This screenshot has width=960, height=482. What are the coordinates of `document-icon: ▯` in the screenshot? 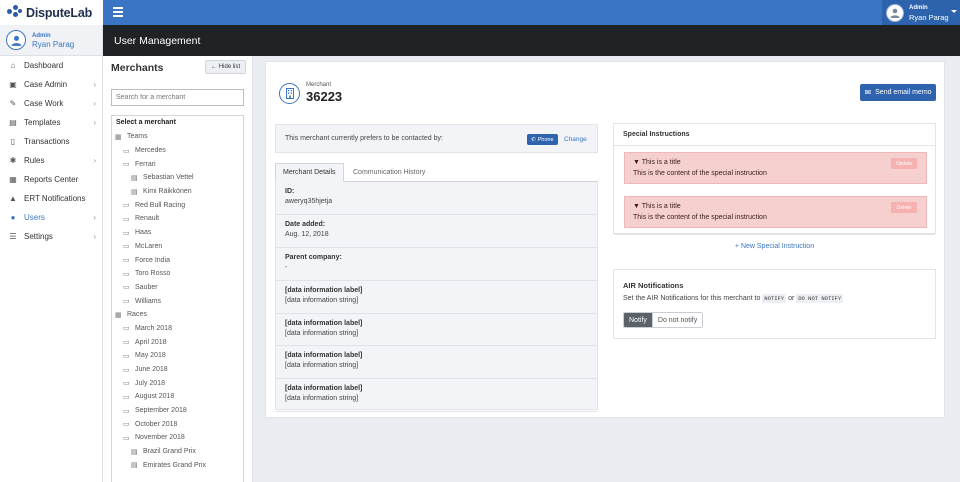 It's located at (13, 141).